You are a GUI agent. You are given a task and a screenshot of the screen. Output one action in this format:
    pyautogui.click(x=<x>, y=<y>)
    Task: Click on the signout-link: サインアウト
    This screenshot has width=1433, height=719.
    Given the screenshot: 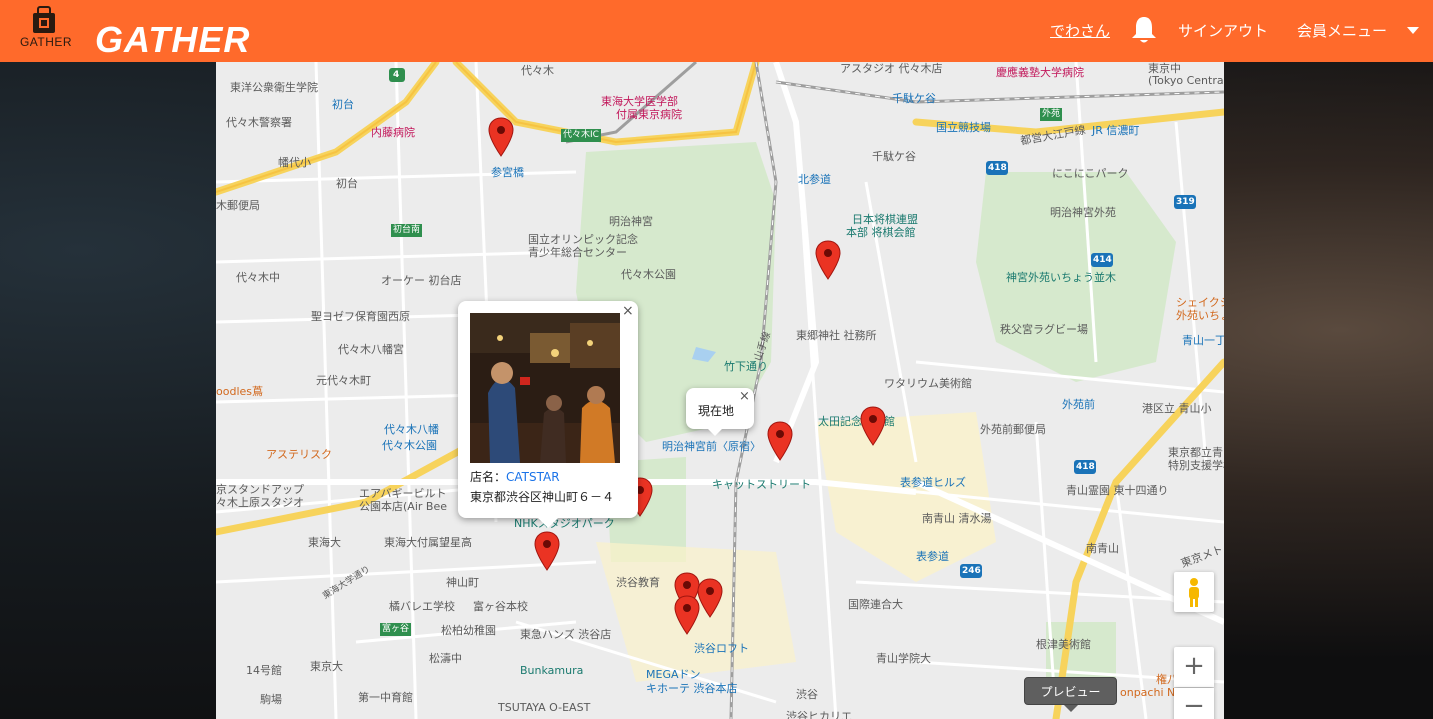 What is the action you would take?
    pyautogui.click(x=1223, y=30)
    